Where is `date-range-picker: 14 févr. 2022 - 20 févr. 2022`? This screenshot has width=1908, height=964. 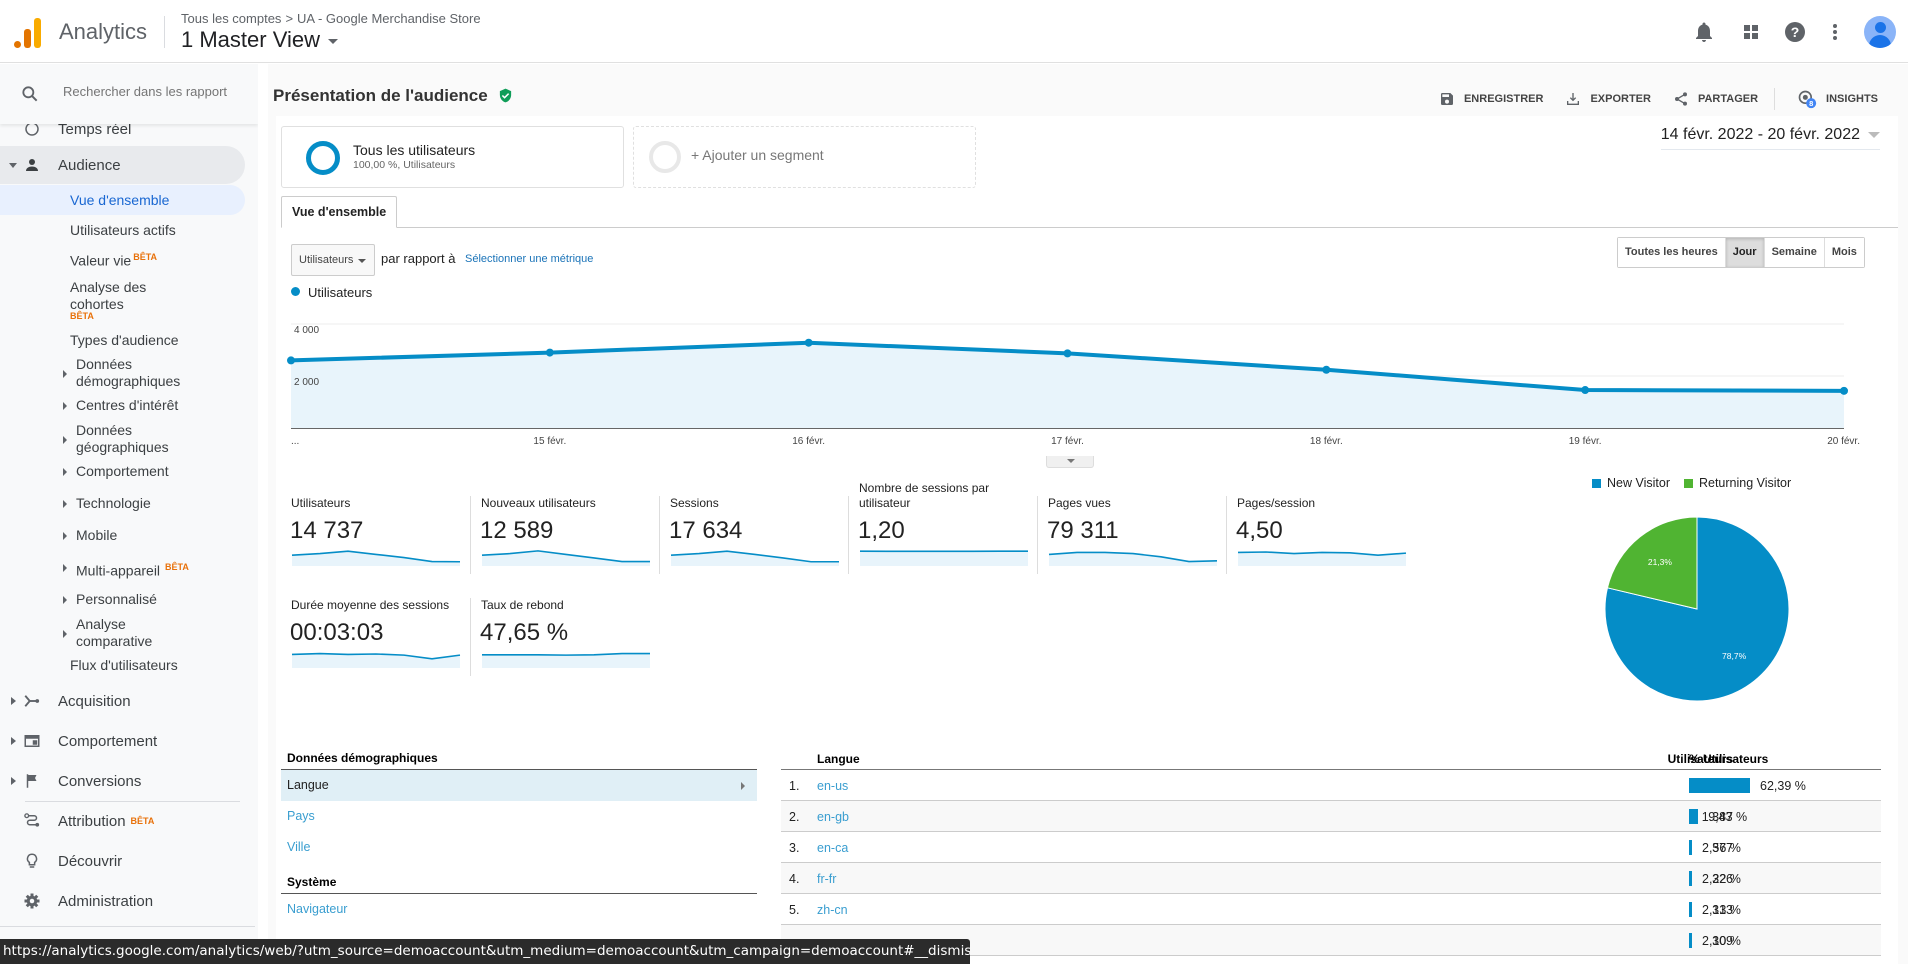
date-range-picker: 14 févr. 2022 - 20 févr. 2022 is located at coordinates (1770, 138).